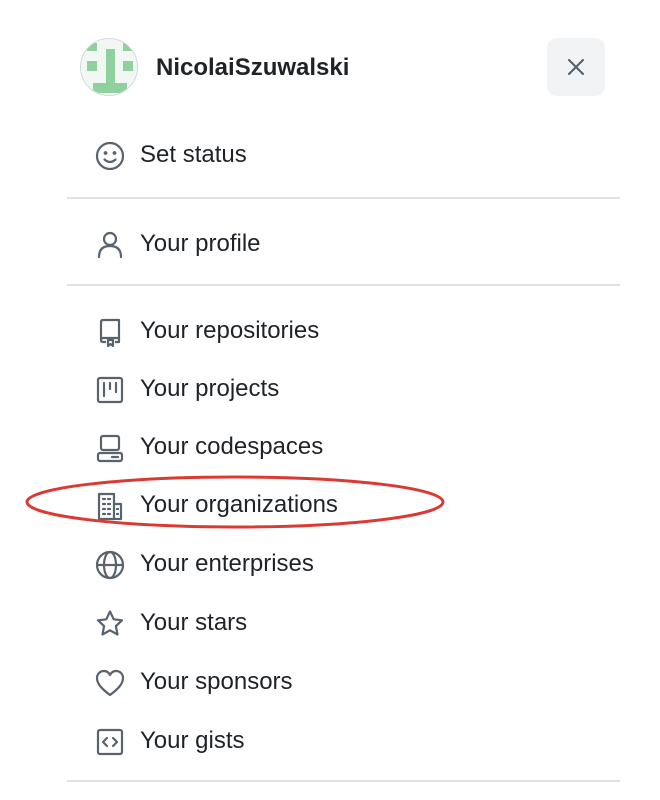  I want to click on menu-item-organizations: Your organizations, so click(352, 504).